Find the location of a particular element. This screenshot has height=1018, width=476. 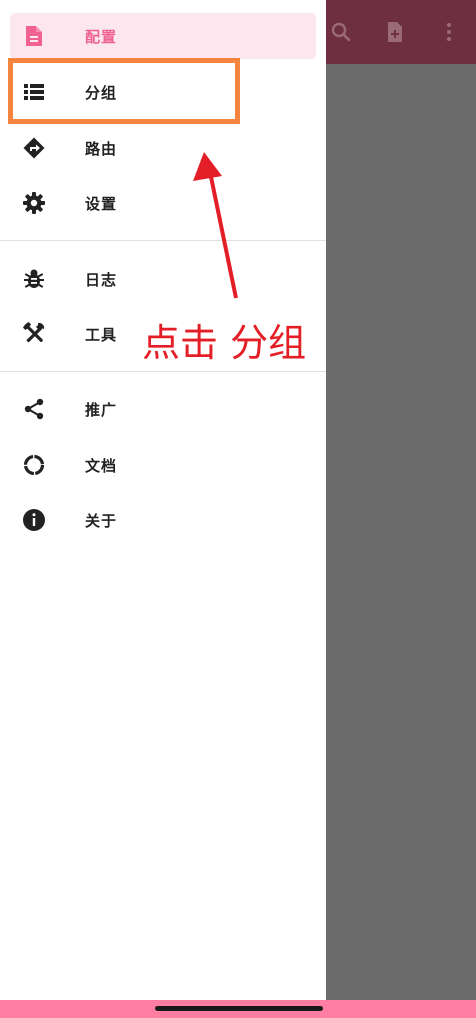

annotation-text: 点击 分组 is located at coordinates (224, 343).